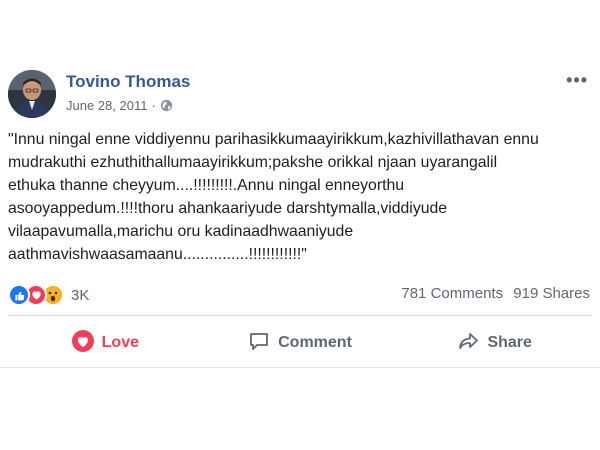 This screenshot has width=600, height=450. What do you see at coordinates (106, 105) in the screenshot?
I see `post-date: June 28, 2011` at bounding box center [106, 105].